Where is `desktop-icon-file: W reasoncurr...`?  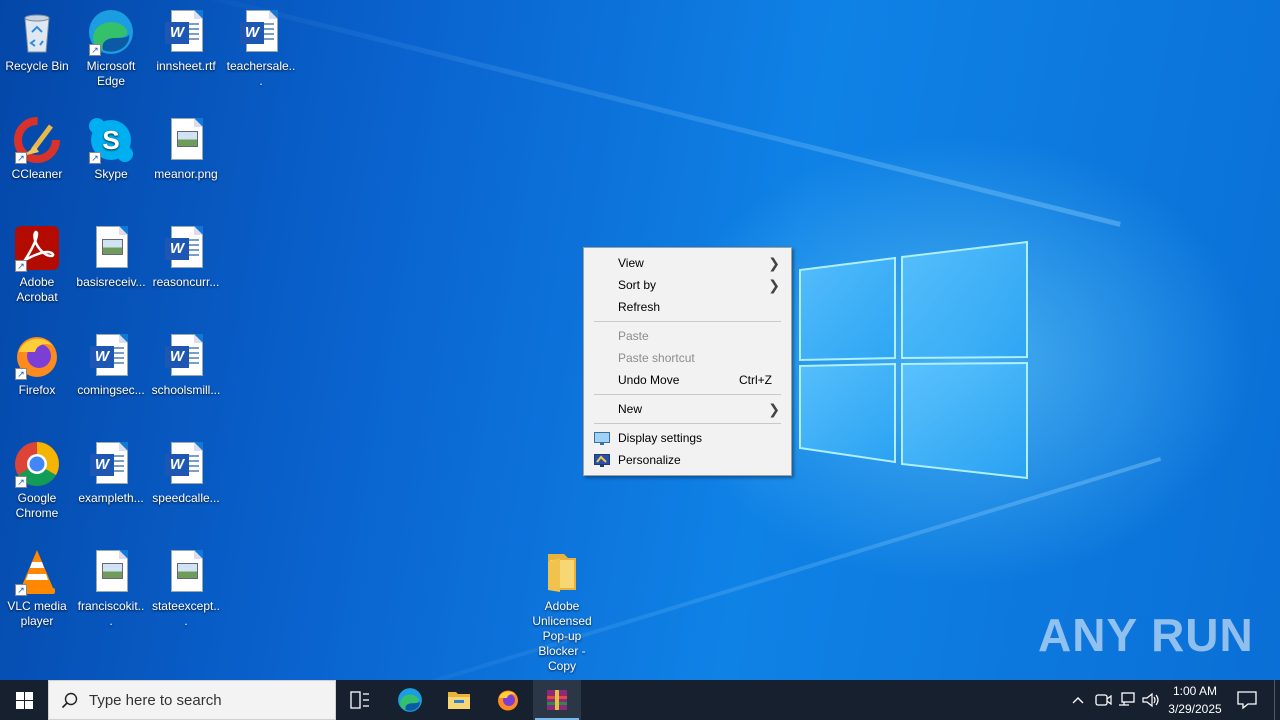 desktop-icon-file: W reasoncurr... is located at coordinates (186, 255).